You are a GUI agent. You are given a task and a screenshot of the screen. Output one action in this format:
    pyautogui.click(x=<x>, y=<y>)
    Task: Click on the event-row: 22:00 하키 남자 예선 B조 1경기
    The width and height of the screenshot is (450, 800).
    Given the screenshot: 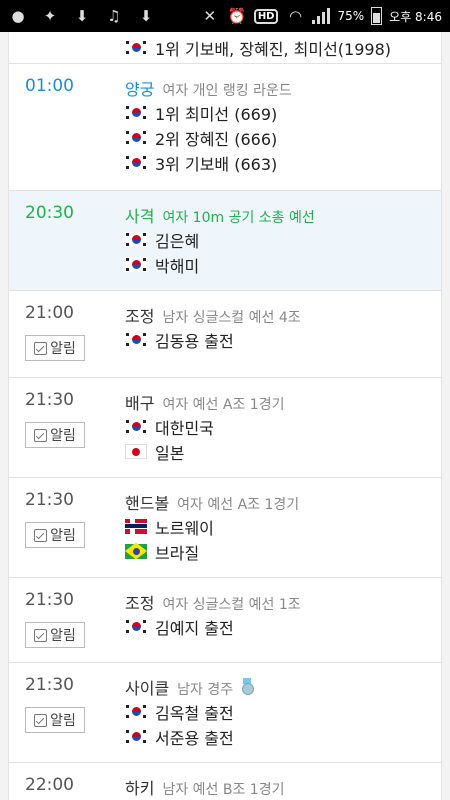 What is the action you would take?
    pyautogui.click(x=225, y=781)
    